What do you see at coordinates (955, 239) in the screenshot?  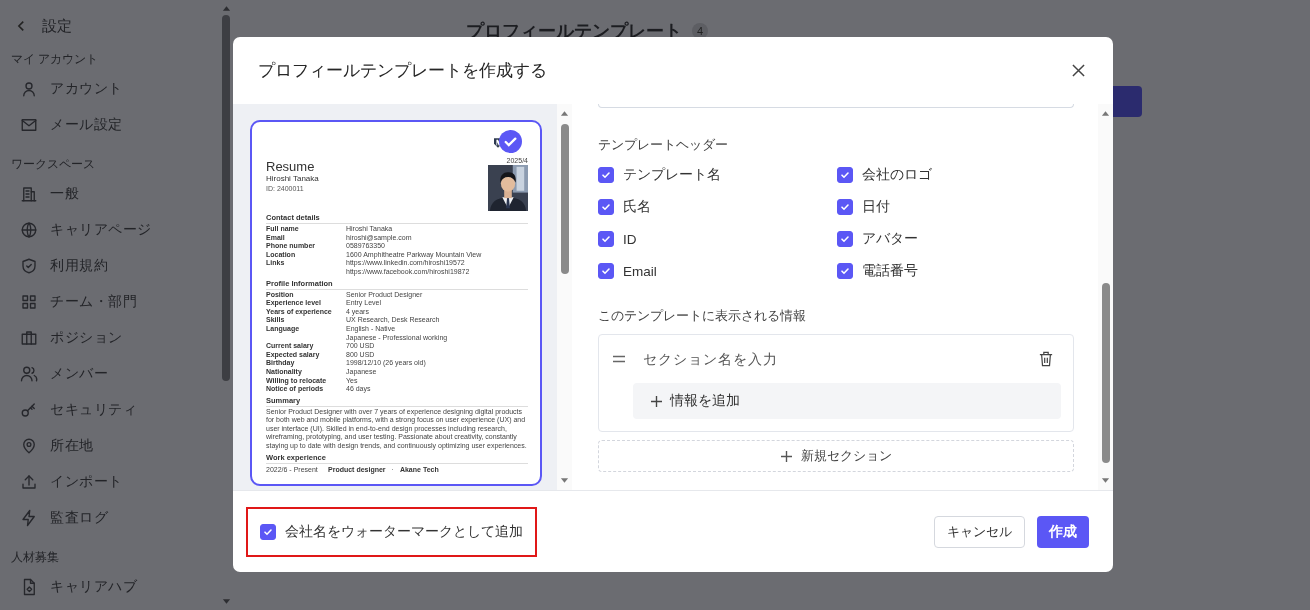 I see `checkbox-option: アバター` at bounding box center [955, 239].